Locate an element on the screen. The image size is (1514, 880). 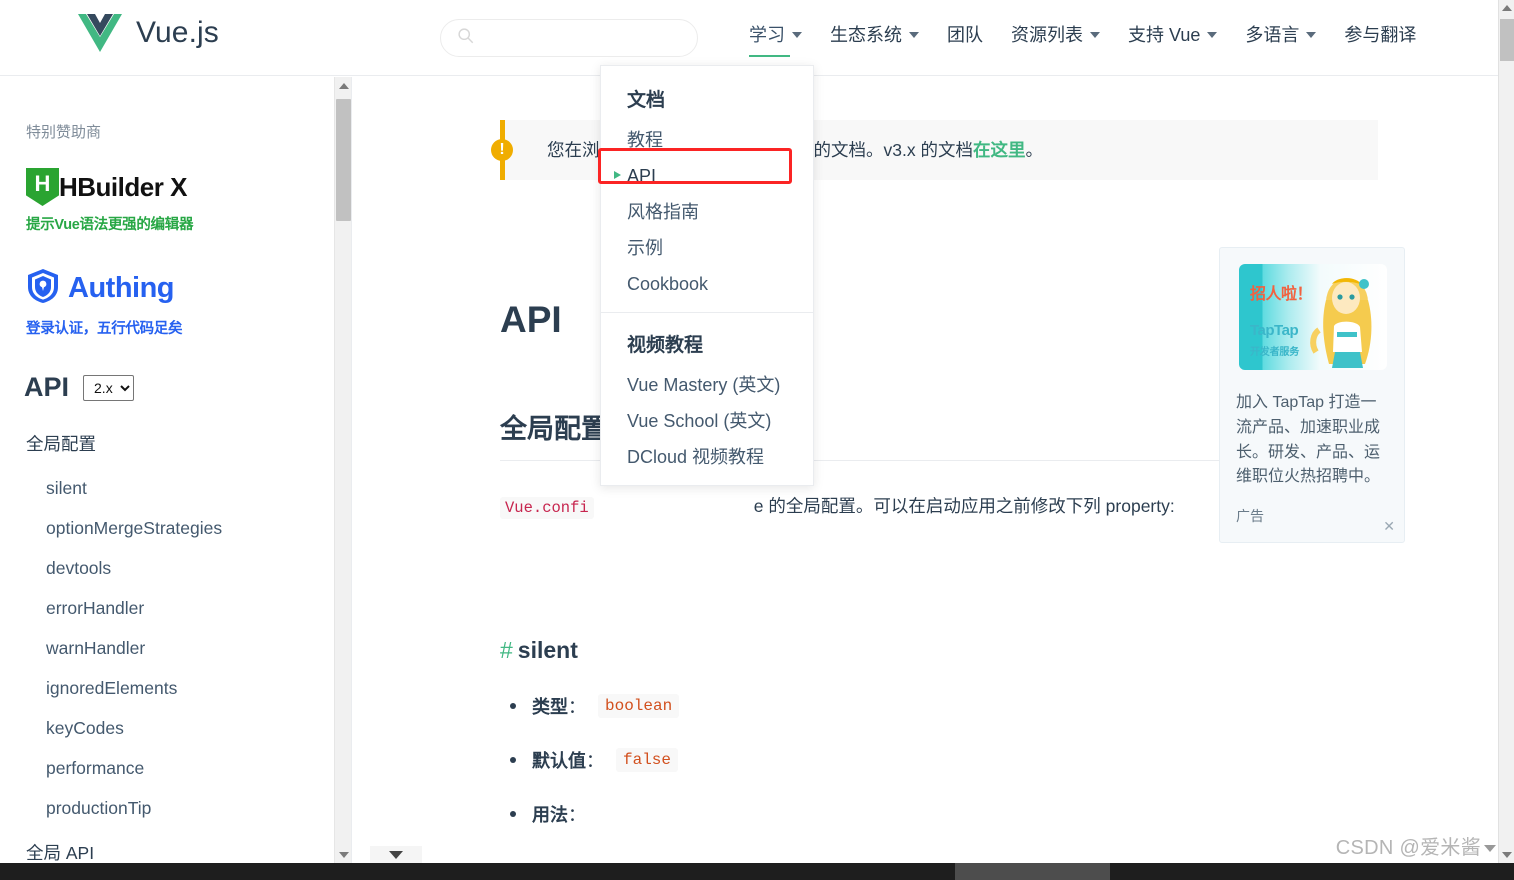
ad-brand-subtitle: 开发者服务 is located at coordinates (1274, 352).